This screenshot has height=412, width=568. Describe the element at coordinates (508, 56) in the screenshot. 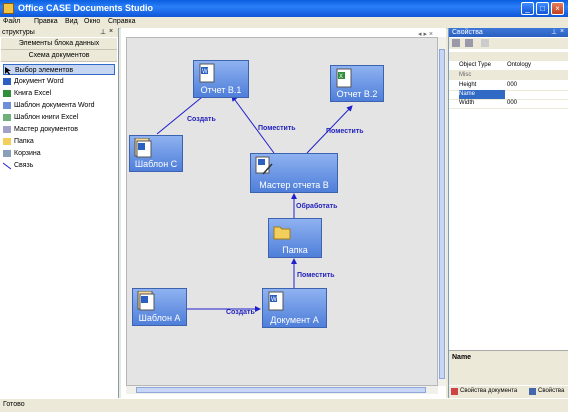

I see `property-category-row` at that location.